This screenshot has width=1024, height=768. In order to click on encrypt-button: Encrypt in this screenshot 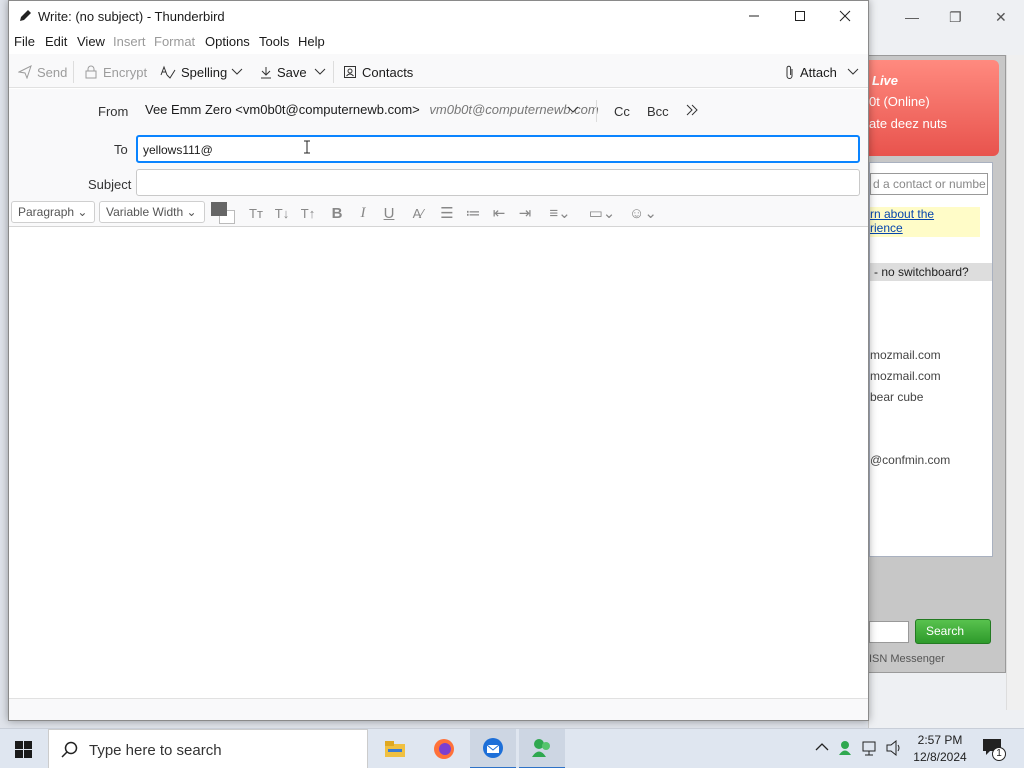, I will do `click(115, 72)`.